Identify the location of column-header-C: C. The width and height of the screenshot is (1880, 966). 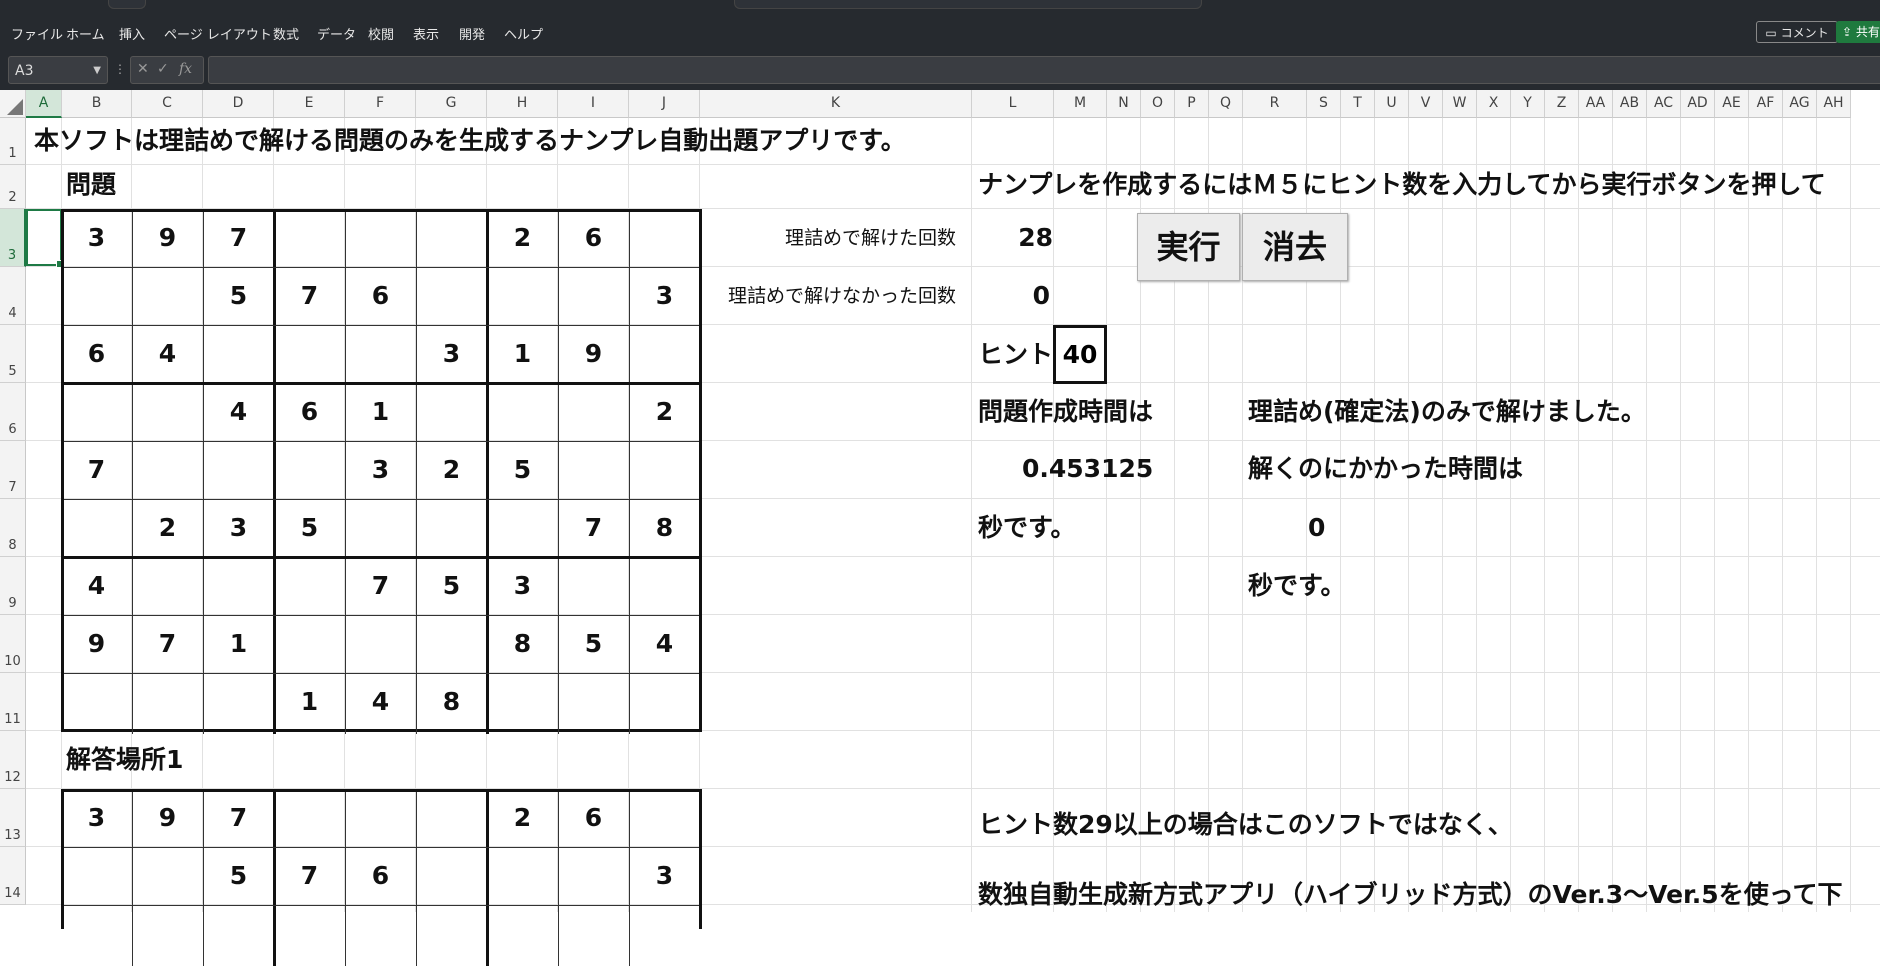
(167, 104).